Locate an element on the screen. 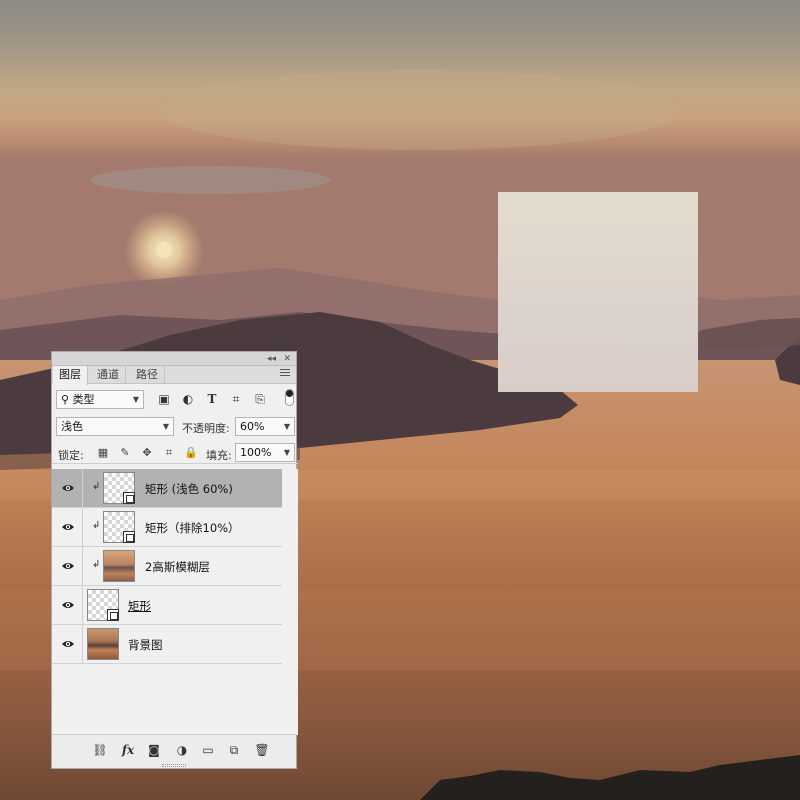 This screenshot has width=800, height=800. panel-menu-icon is located at coordinates (285, 374).